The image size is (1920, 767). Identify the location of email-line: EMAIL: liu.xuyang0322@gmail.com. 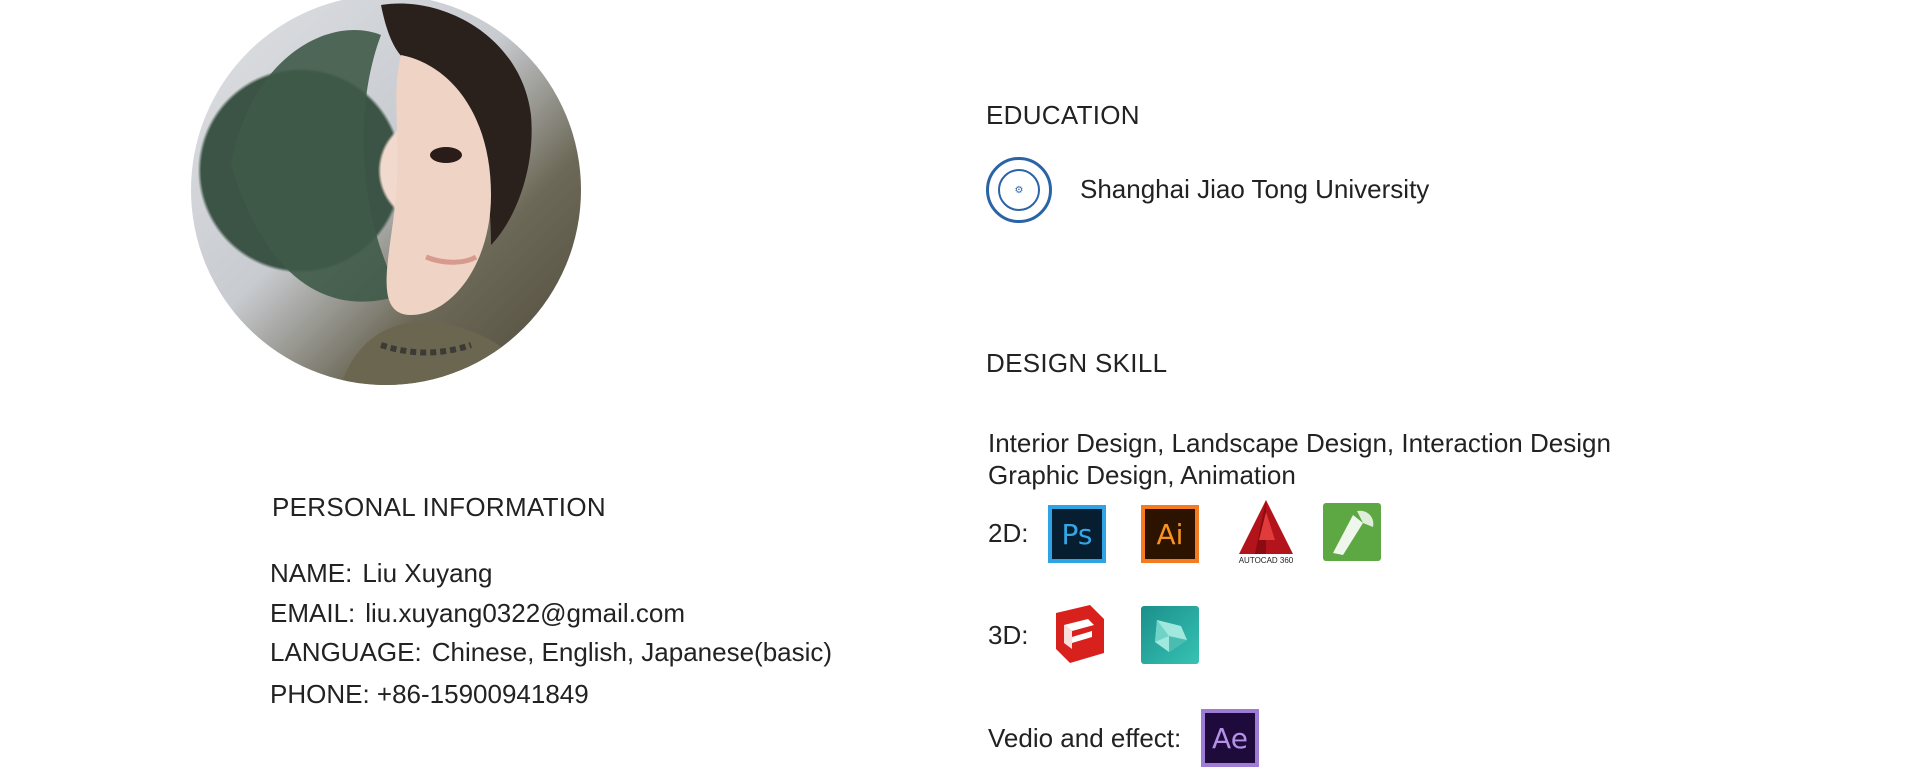
(477, 613).